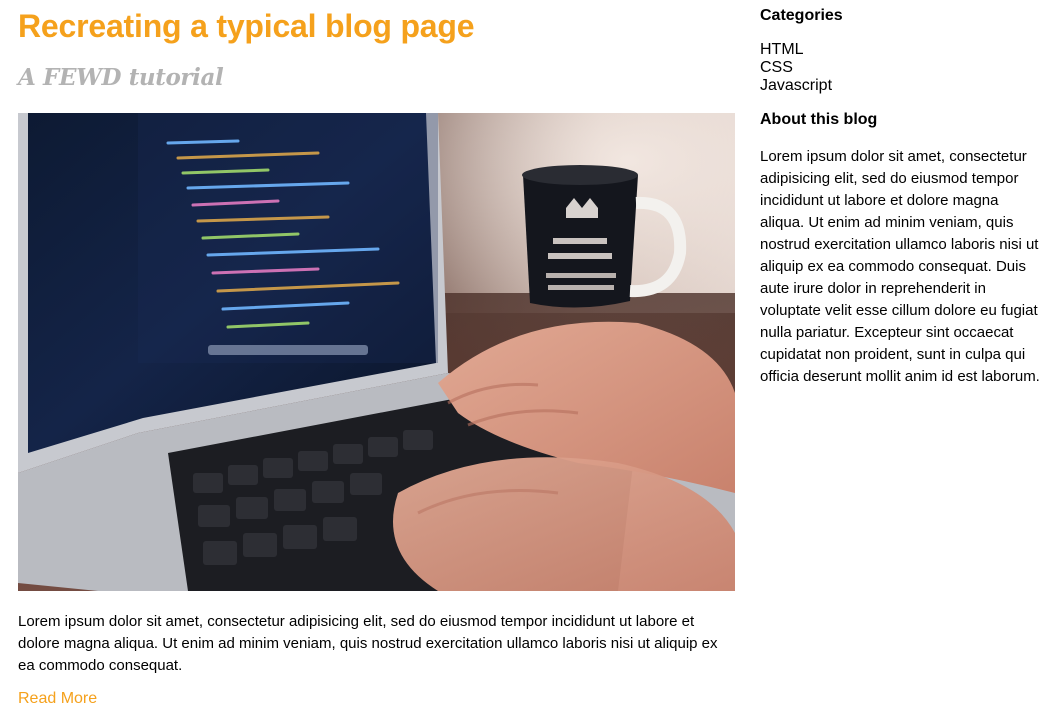  What do you see at coordinates (796, 50) in the screenshot?
I see `category-link-html: HTML` at bounding box center [796, 50].